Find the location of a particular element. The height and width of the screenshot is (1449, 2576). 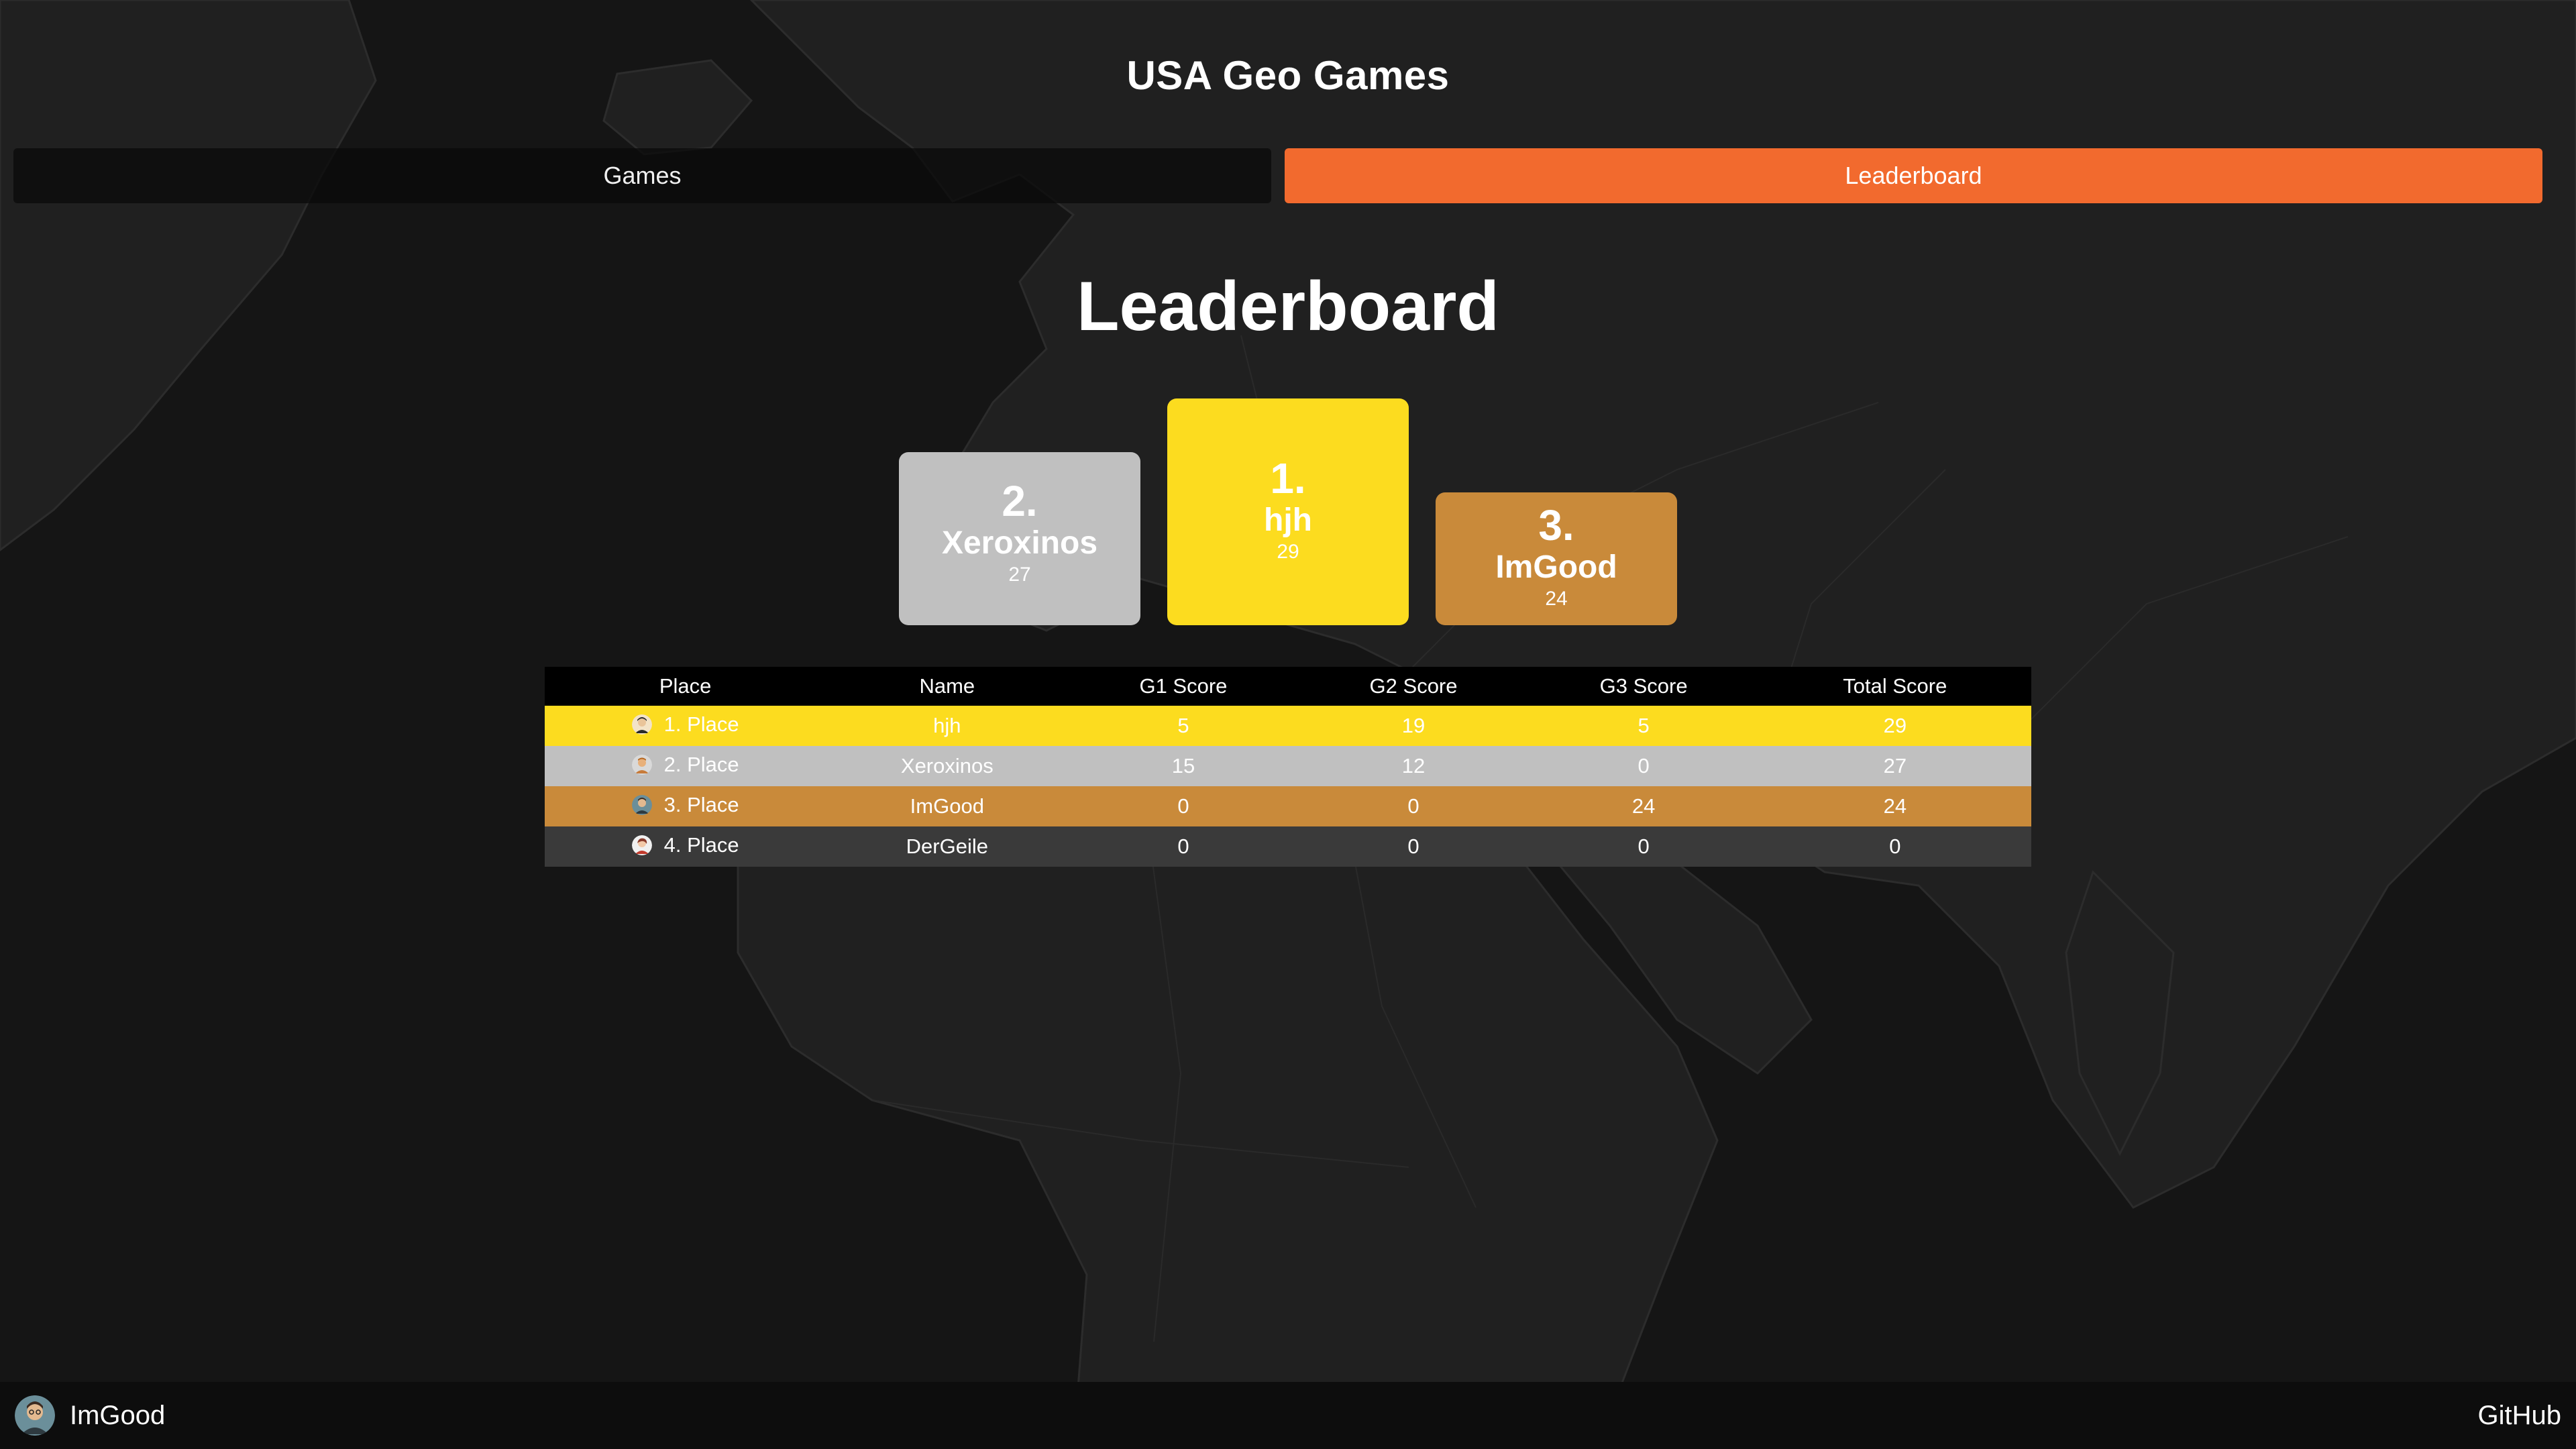

podium-rank: 3. is located at coordinates (1556, 525).